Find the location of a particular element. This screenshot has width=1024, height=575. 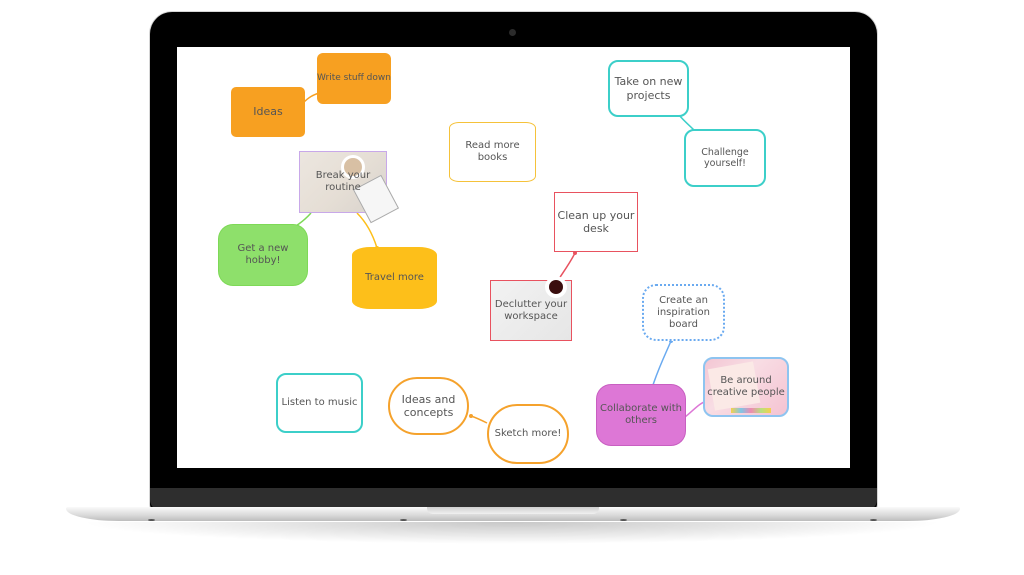

camera-icon is located at coordinates (512, 32).